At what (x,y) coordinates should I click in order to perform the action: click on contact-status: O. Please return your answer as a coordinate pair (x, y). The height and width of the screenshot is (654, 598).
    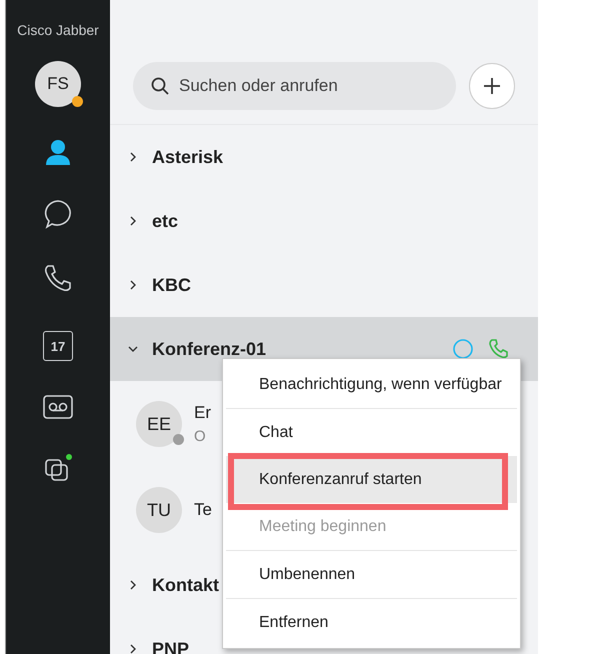
    Looking at the image, I should click on (200, 436).